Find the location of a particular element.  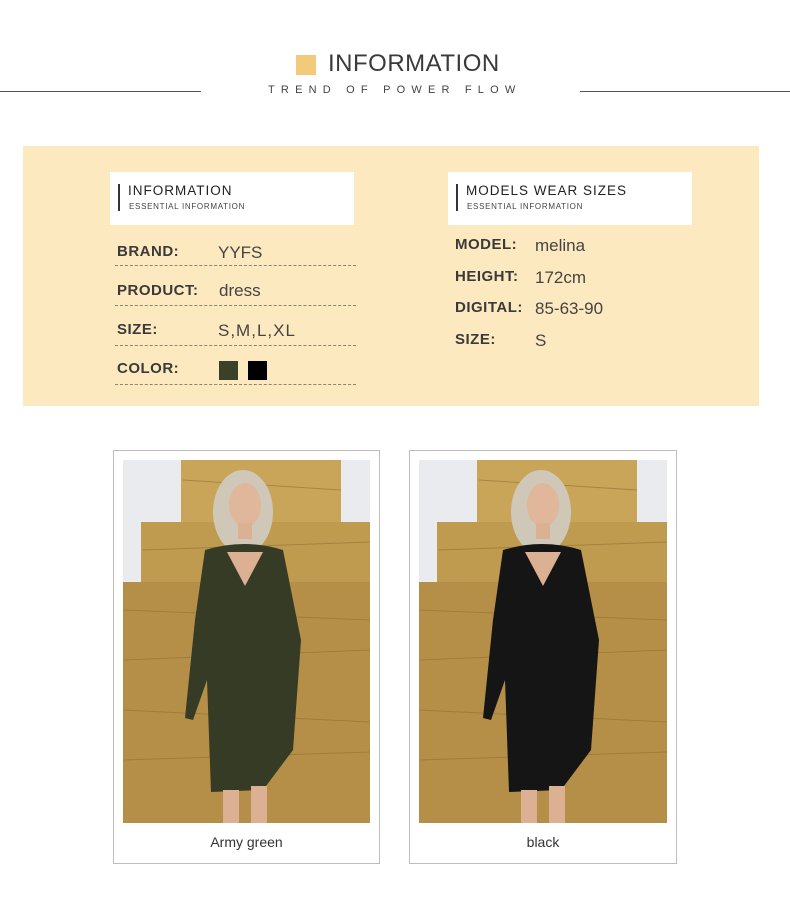

model-value: melina is located at coordinates (560, 245).